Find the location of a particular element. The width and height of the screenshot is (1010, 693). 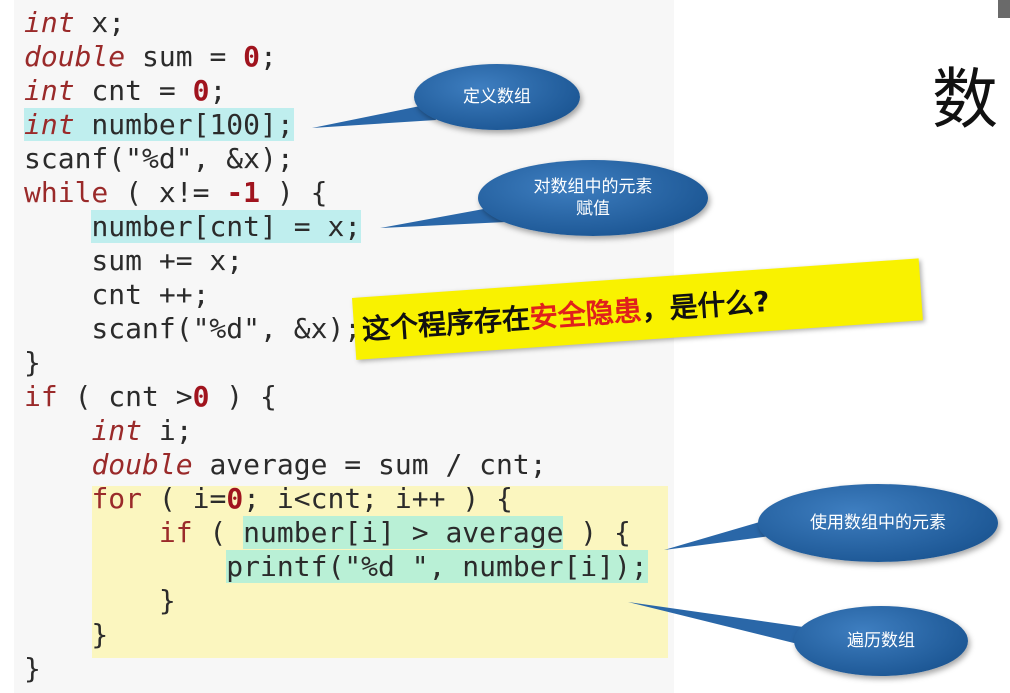

callout-traverse-text: 遍历数组 is located at coordinates (881, 641).